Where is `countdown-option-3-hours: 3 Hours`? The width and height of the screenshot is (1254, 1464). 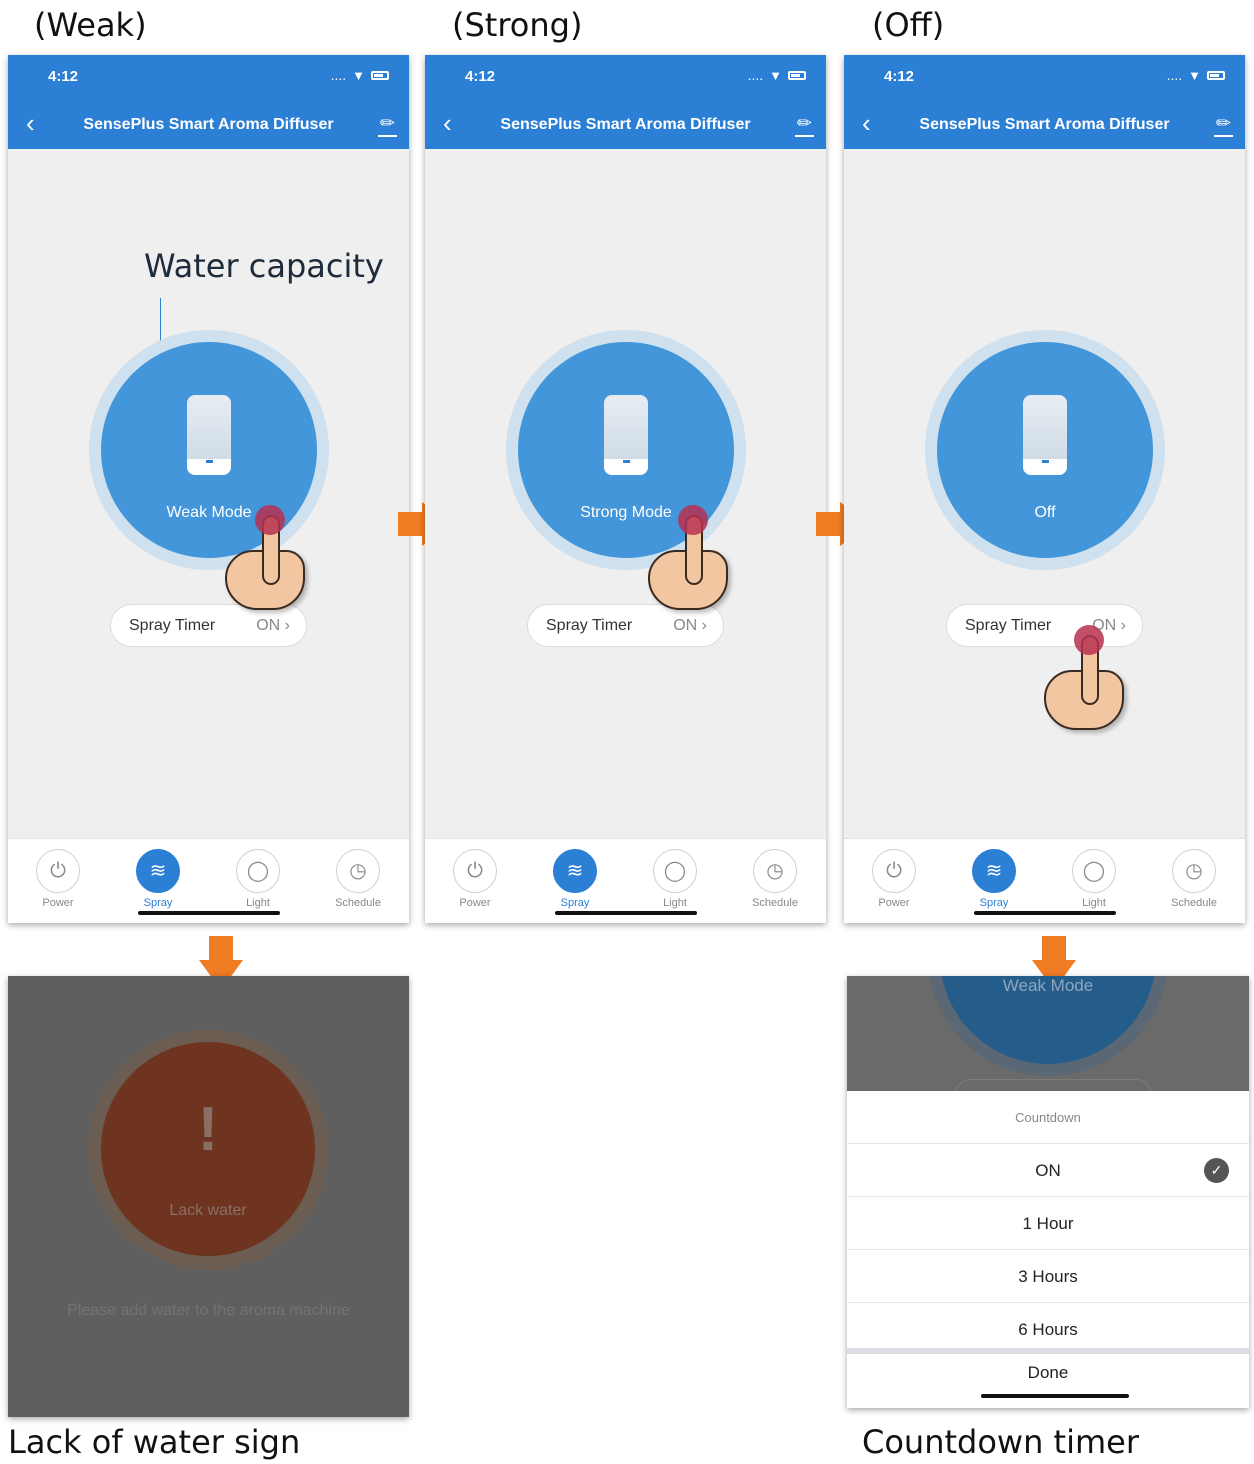
countdown-option-3-hours: 3 Hours is located at coordinates (1048, 1276).